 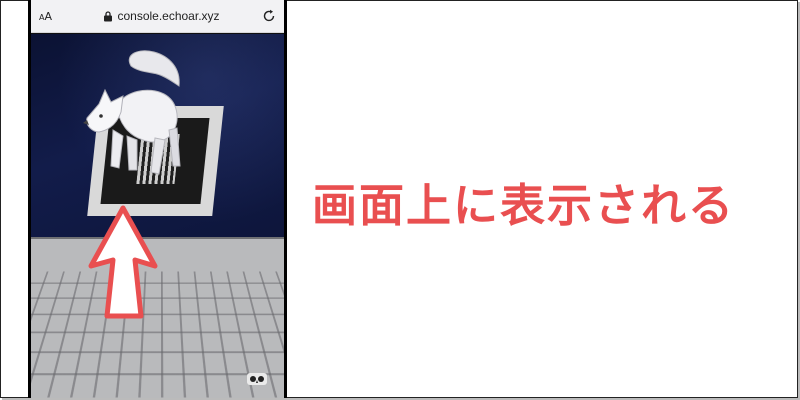 I want to click on headline-text: 画面上に表示される, so click(x=524, y=205).